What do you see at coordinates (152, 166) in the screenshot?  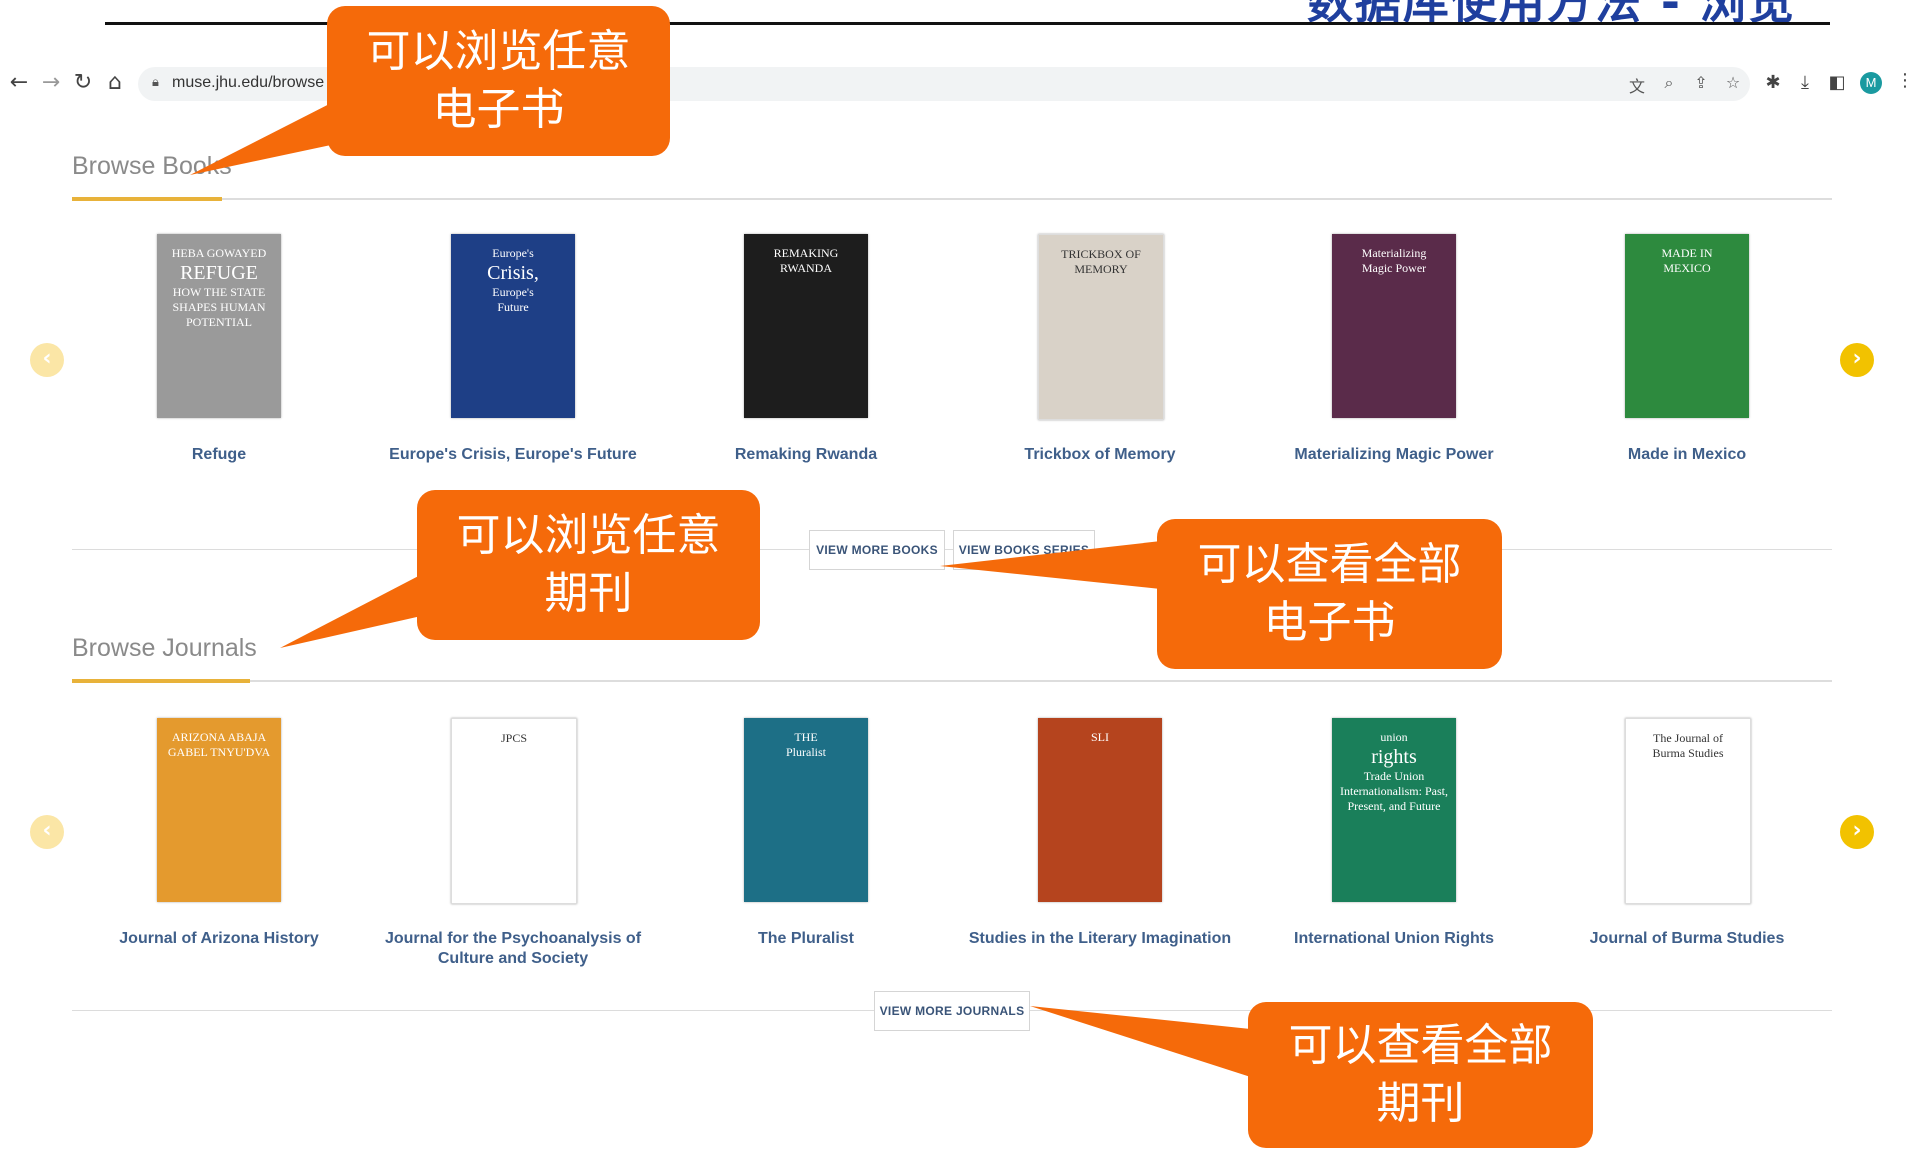 I see `browse-books-heading: Browse Books` at bounding box center [152, 166].